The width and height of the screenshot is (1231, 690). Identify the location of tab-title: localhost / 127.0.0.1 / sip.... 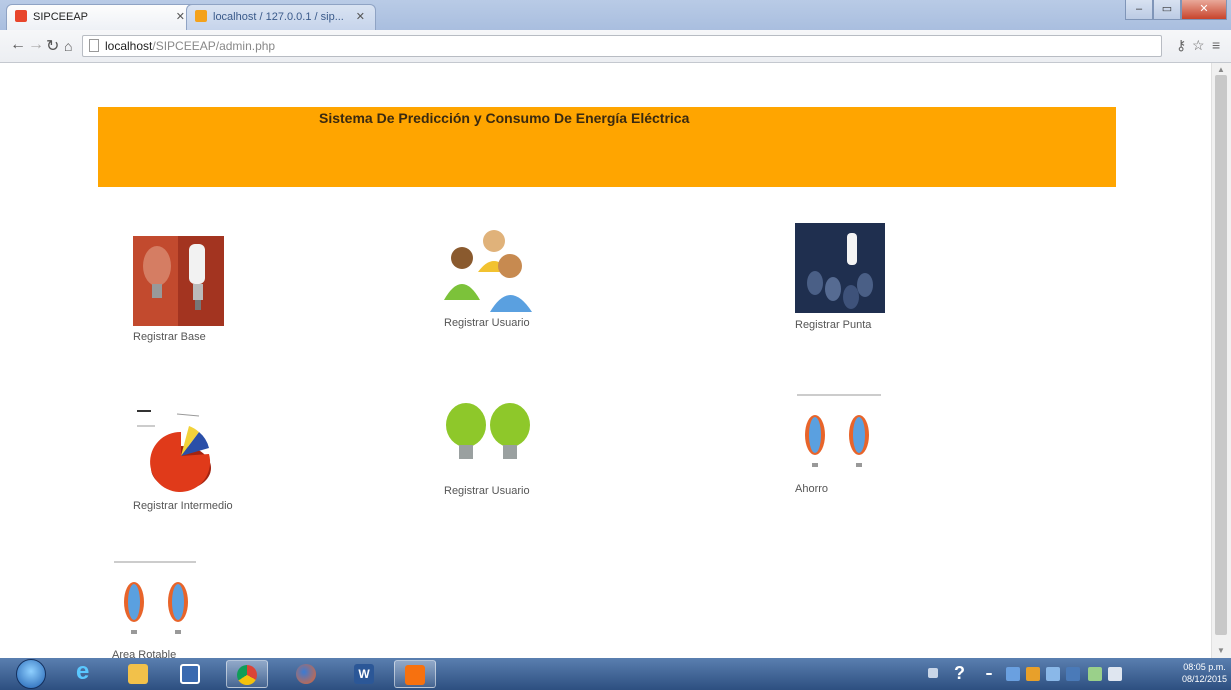
(278, 17).